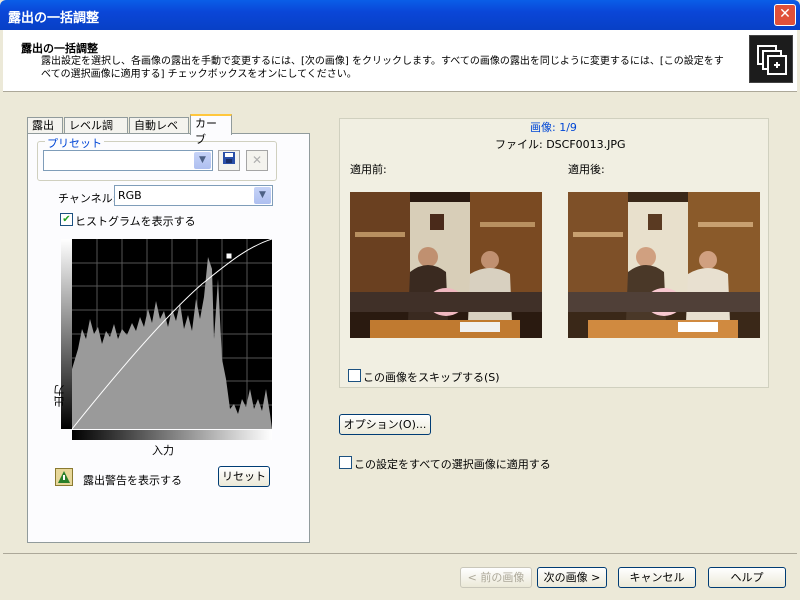 This screenshot has height=600, width=800. Describe the element at coordinates (159, 132) in the screenshot. I see `tab-auto-levels: 自動レベル` at that location.